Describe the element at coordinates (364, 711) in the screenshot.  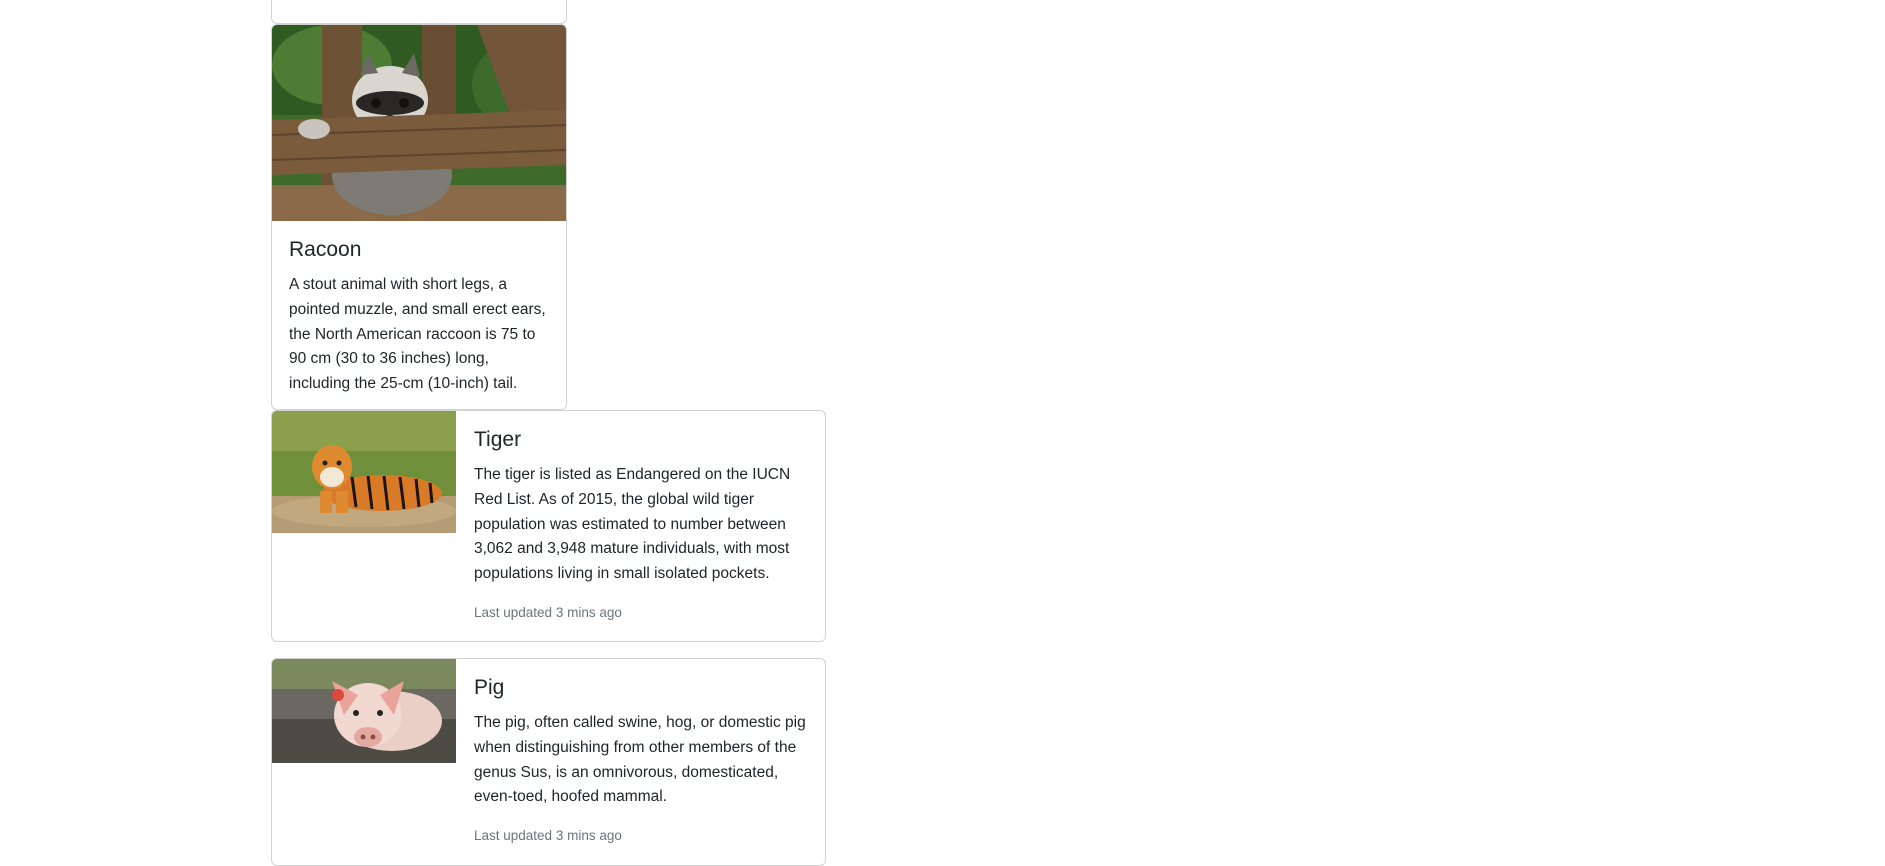
I see `pig-image` at that location.